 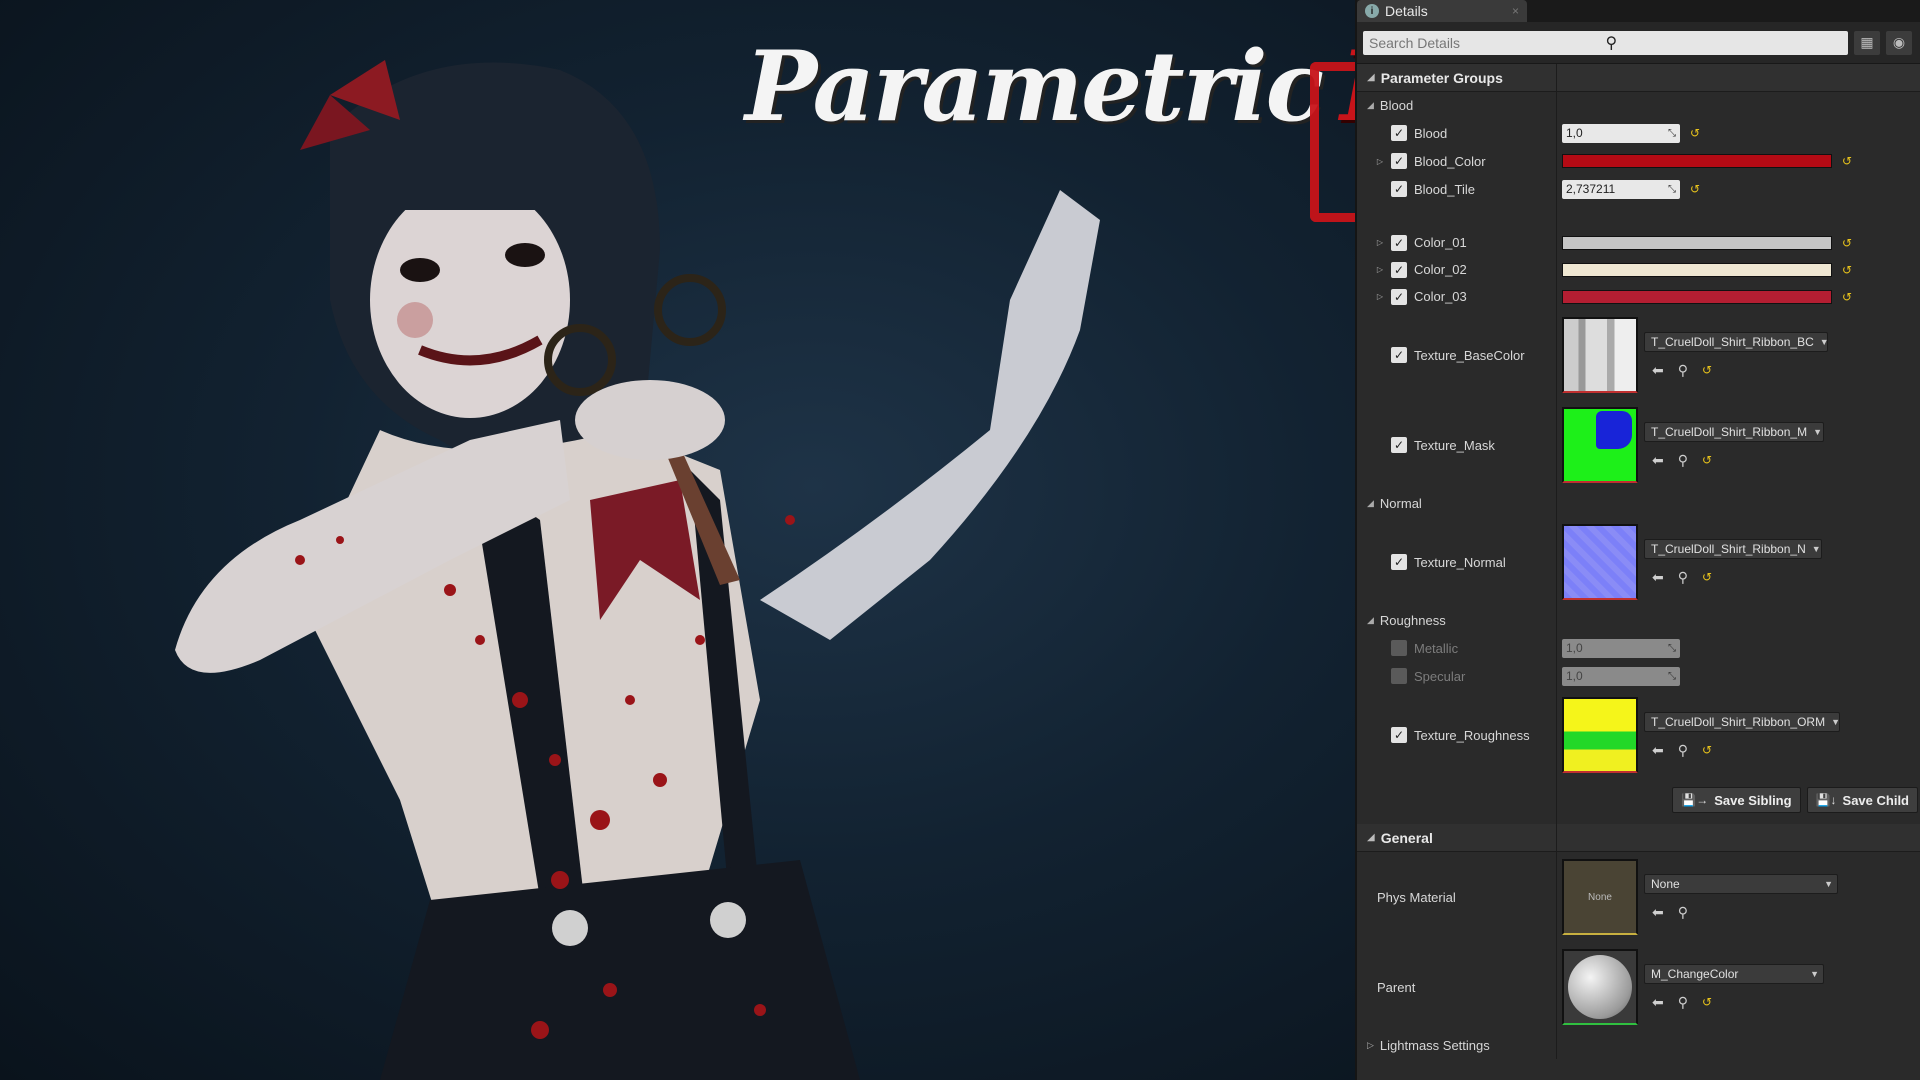 What do you see at coordinates (1440, 269) in the screenshot?
I see `param-label: Color_02` at bounding box center [1440, 269].